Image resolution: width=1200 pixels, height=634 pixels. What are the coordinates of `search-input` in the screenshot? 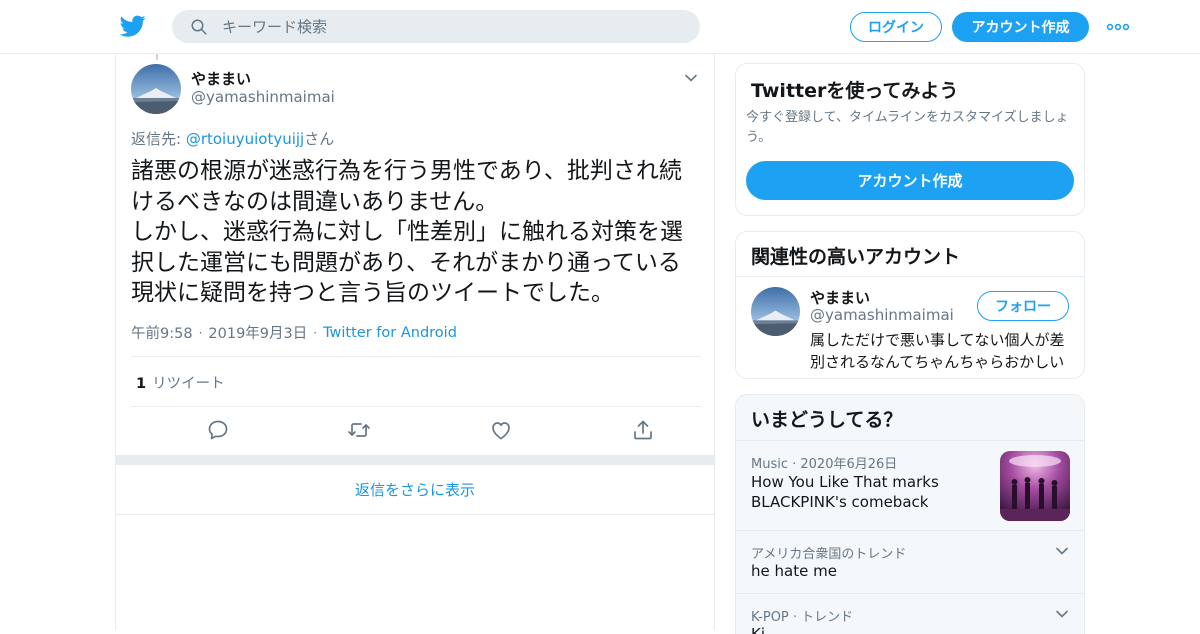 It's located at (452, 26).